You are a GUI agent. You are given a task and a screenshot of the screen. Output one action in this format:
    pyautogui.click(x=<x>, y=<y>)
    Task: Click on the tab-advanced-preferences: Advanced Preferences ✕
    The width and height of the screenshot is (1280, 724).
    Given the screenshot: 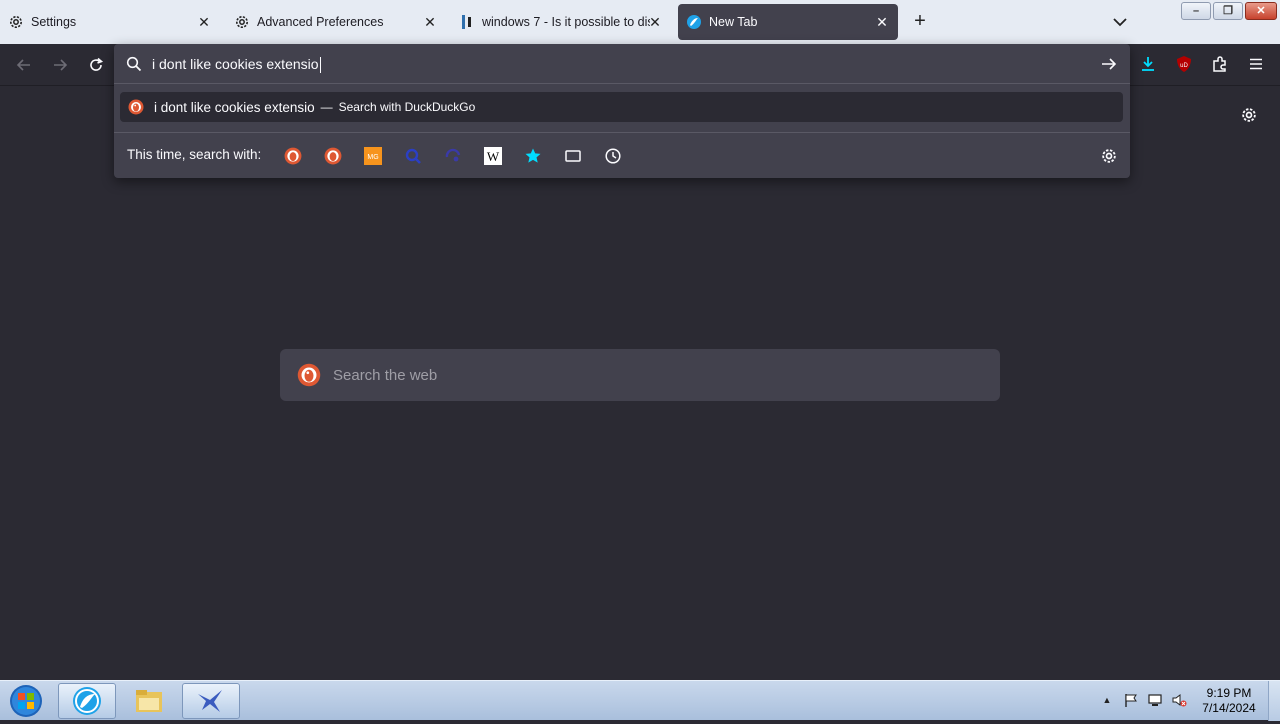 What is the action you would take?
    pyautogui.click(x=340, y=22)
    